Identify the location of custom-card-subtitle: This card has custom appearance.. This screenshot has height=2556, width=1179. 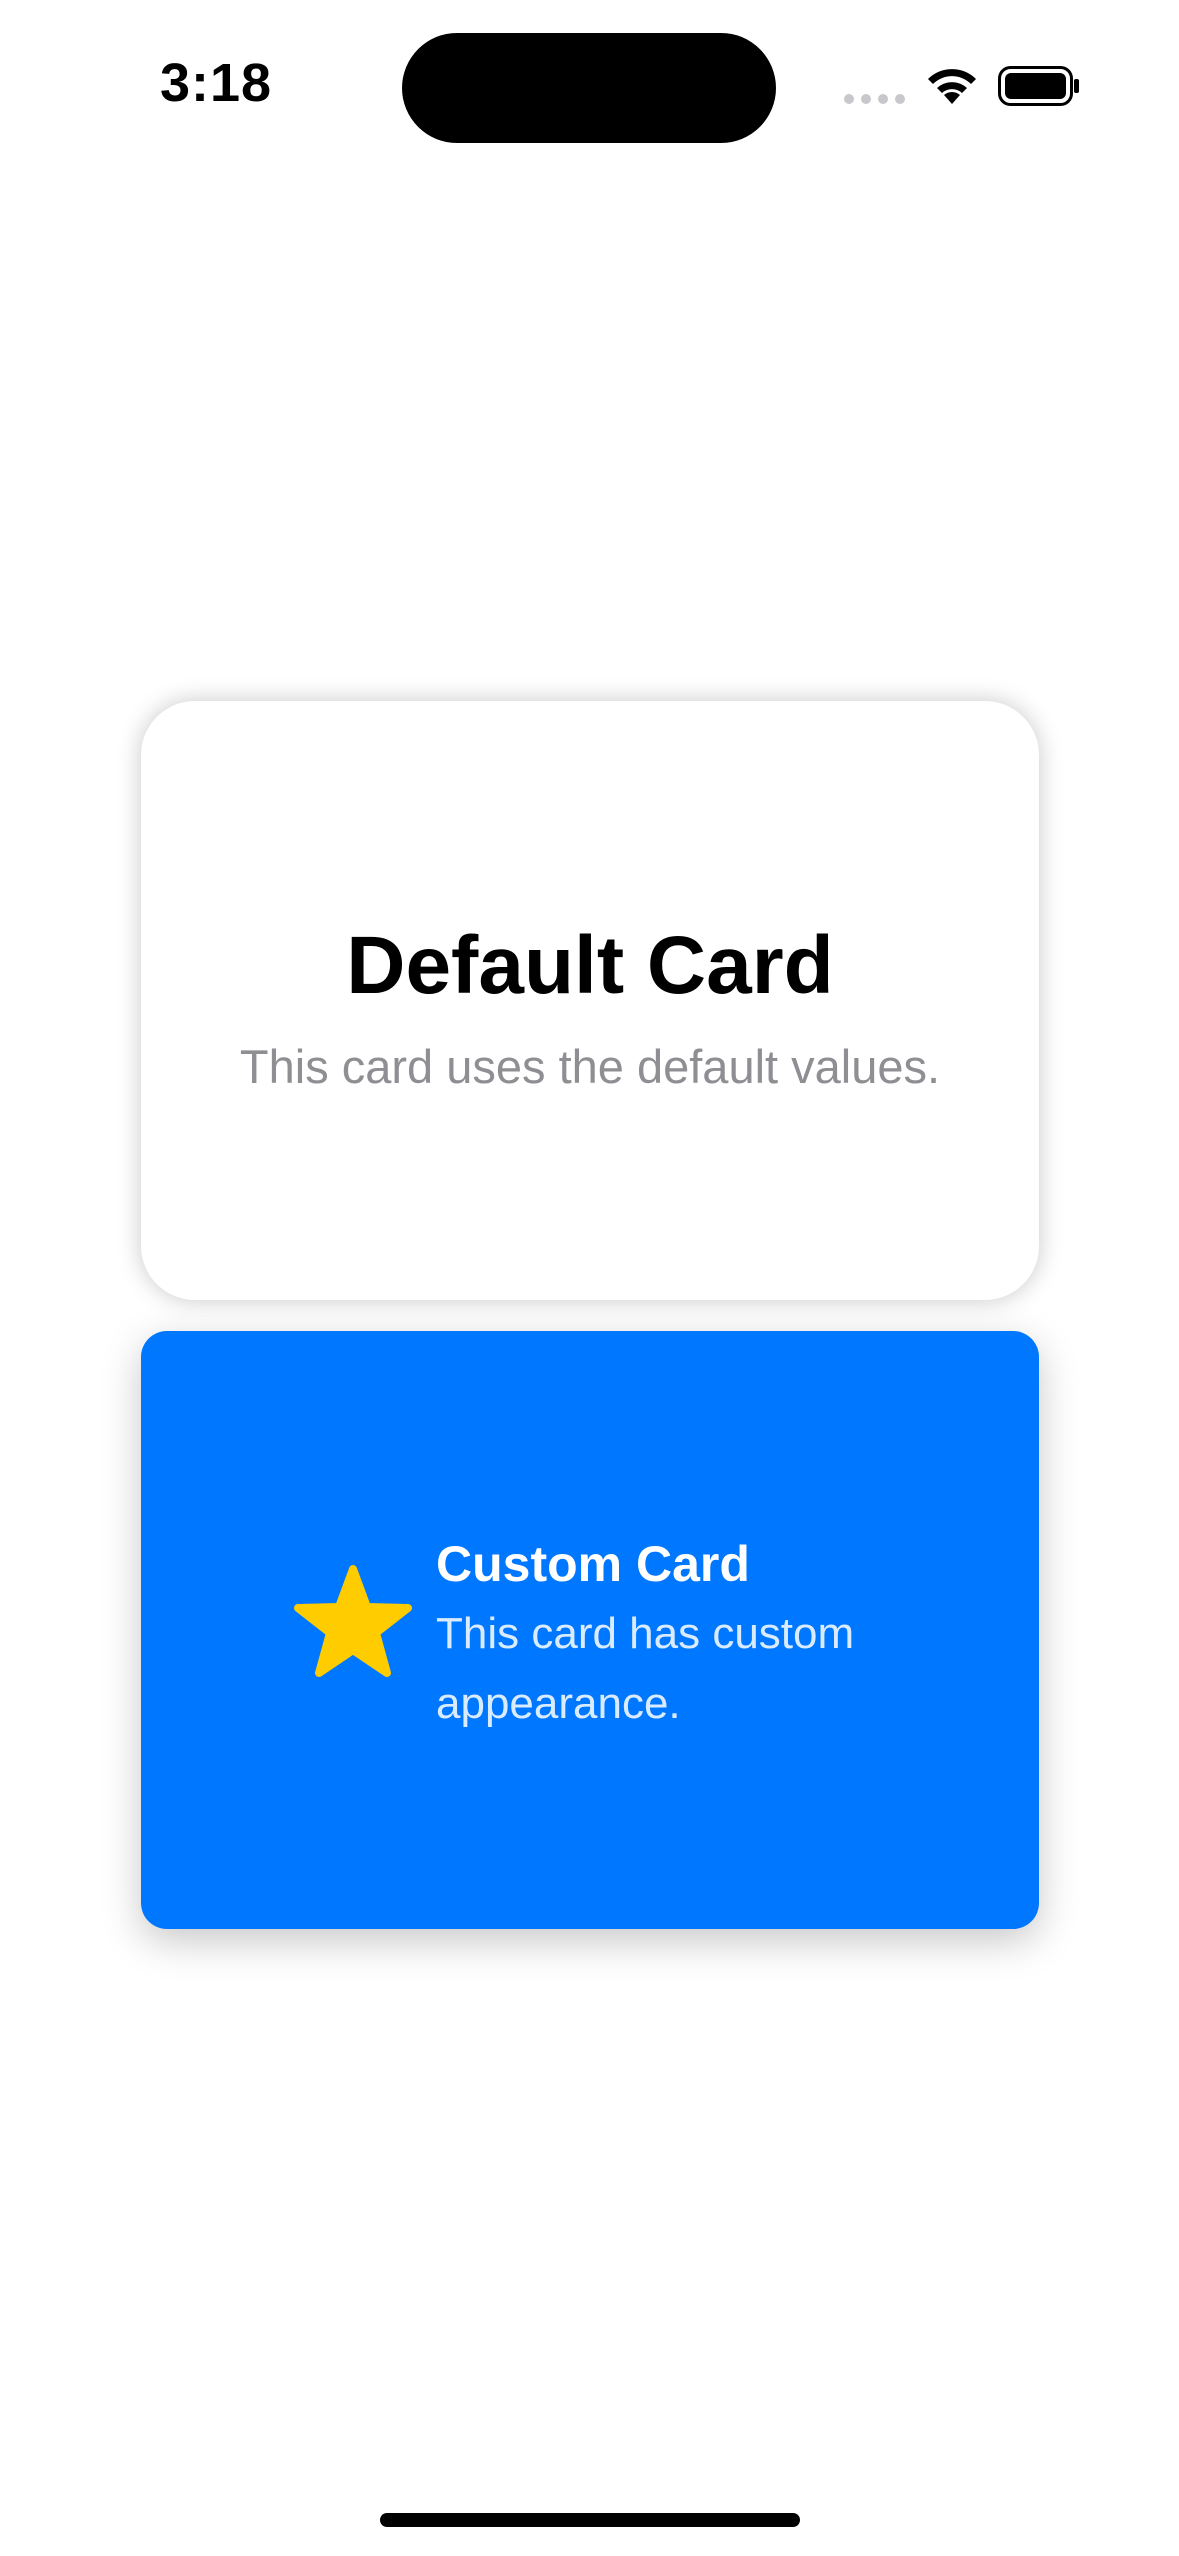
(645, 1668).